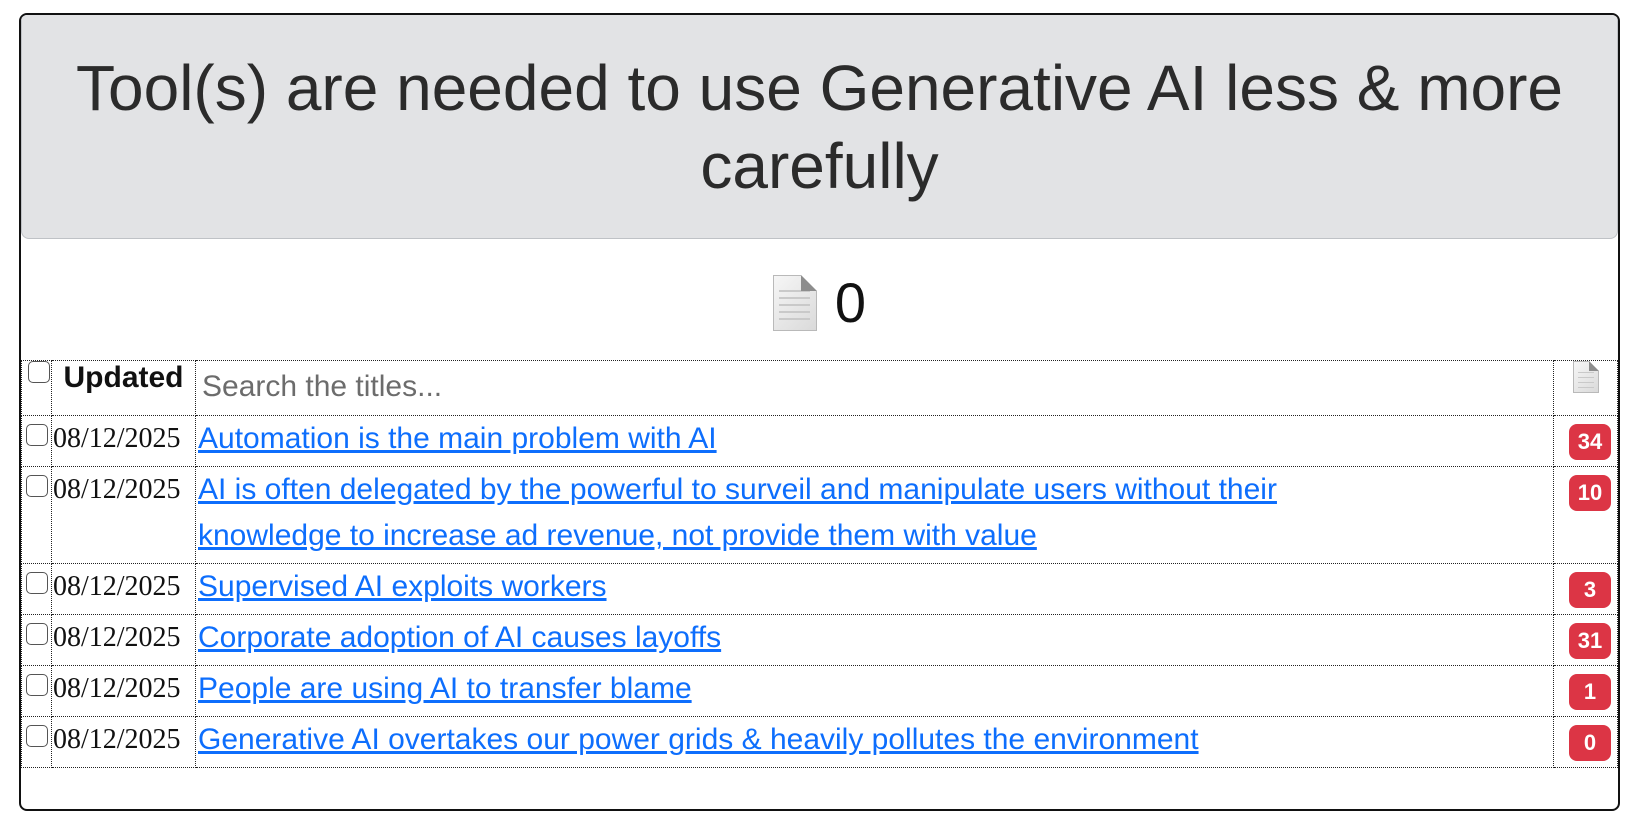 Image resolution: width=1644 pixels, height=834 pixels. I want to click on updated-header: Updated, so click(123, 388).